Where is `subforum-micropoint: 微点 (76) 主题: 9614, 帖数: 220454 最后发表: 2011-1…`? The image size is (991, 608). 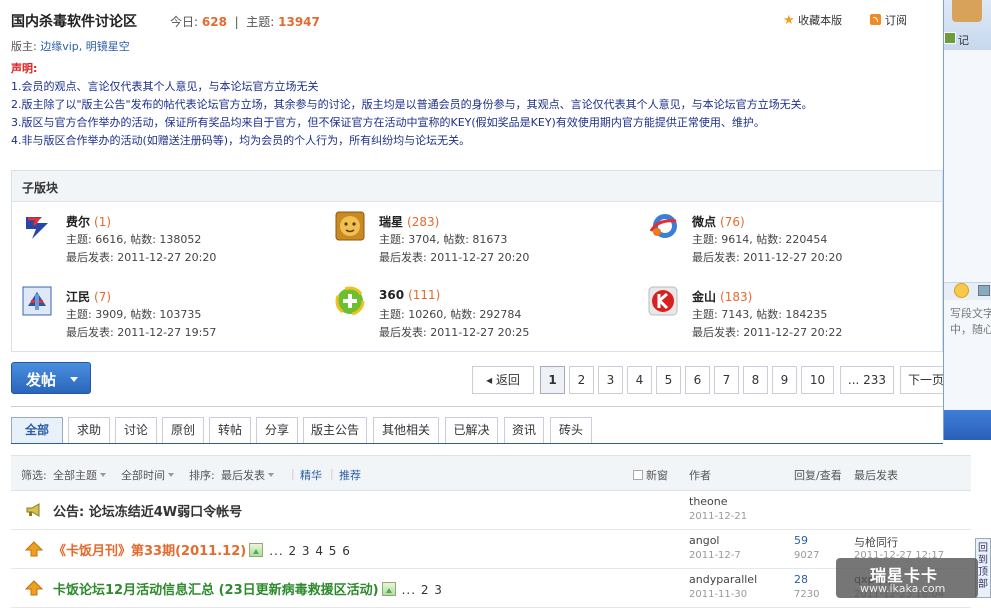
subforum-micropoint: 微点 (76) 主题: 9614, 帖数: 220454 最后发表: 2011-1… is located at coordinates (798, 241).